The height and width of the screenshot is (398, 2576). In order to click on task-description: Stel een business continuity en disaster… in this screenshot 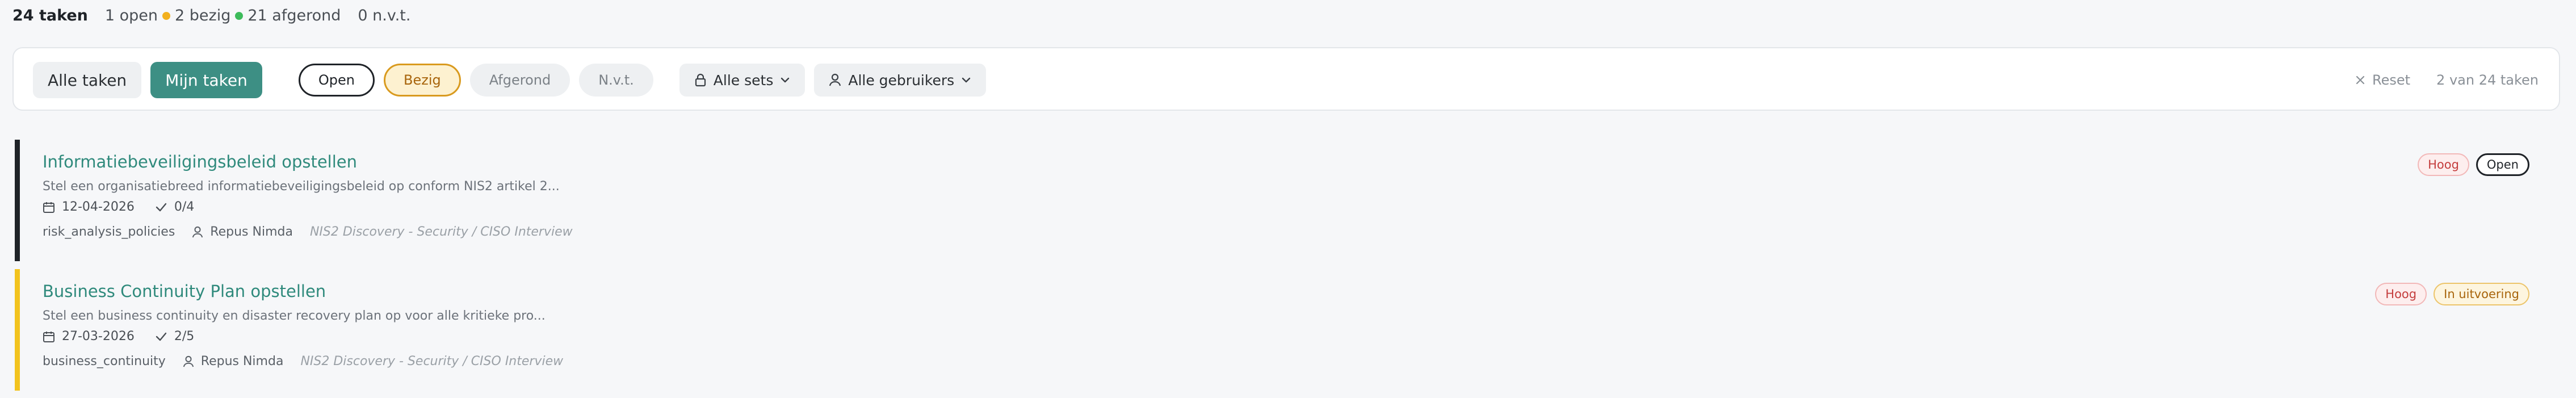, I will do `click(294, 316)`.